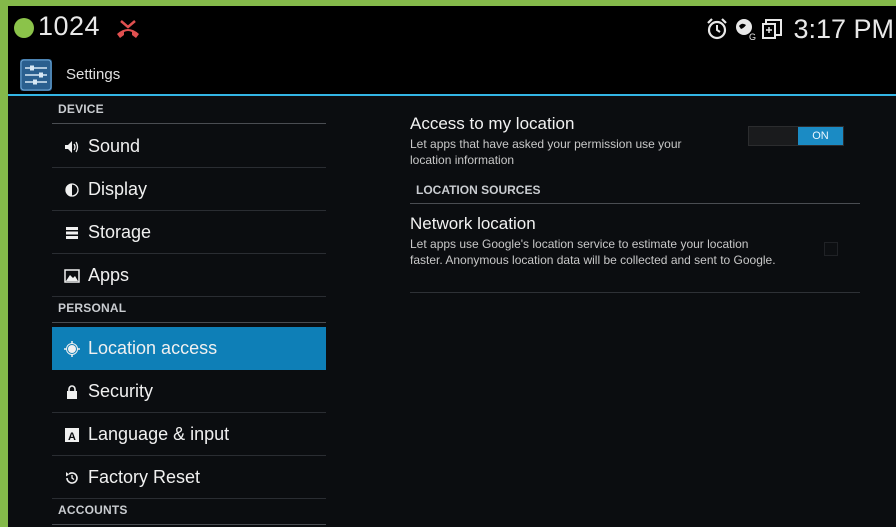  What do you see at coordinates (635, 292) in the screenshot?
I see `divider` at bounding box center [635, 292].